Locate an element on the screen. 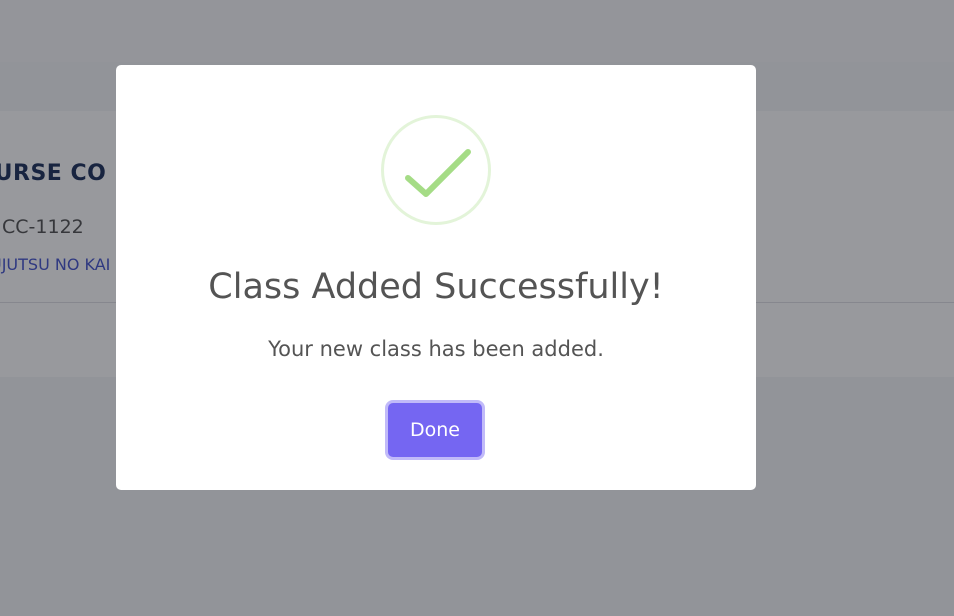  dialog-title: Class Added Successfully! is located at coordinates (436, 287).